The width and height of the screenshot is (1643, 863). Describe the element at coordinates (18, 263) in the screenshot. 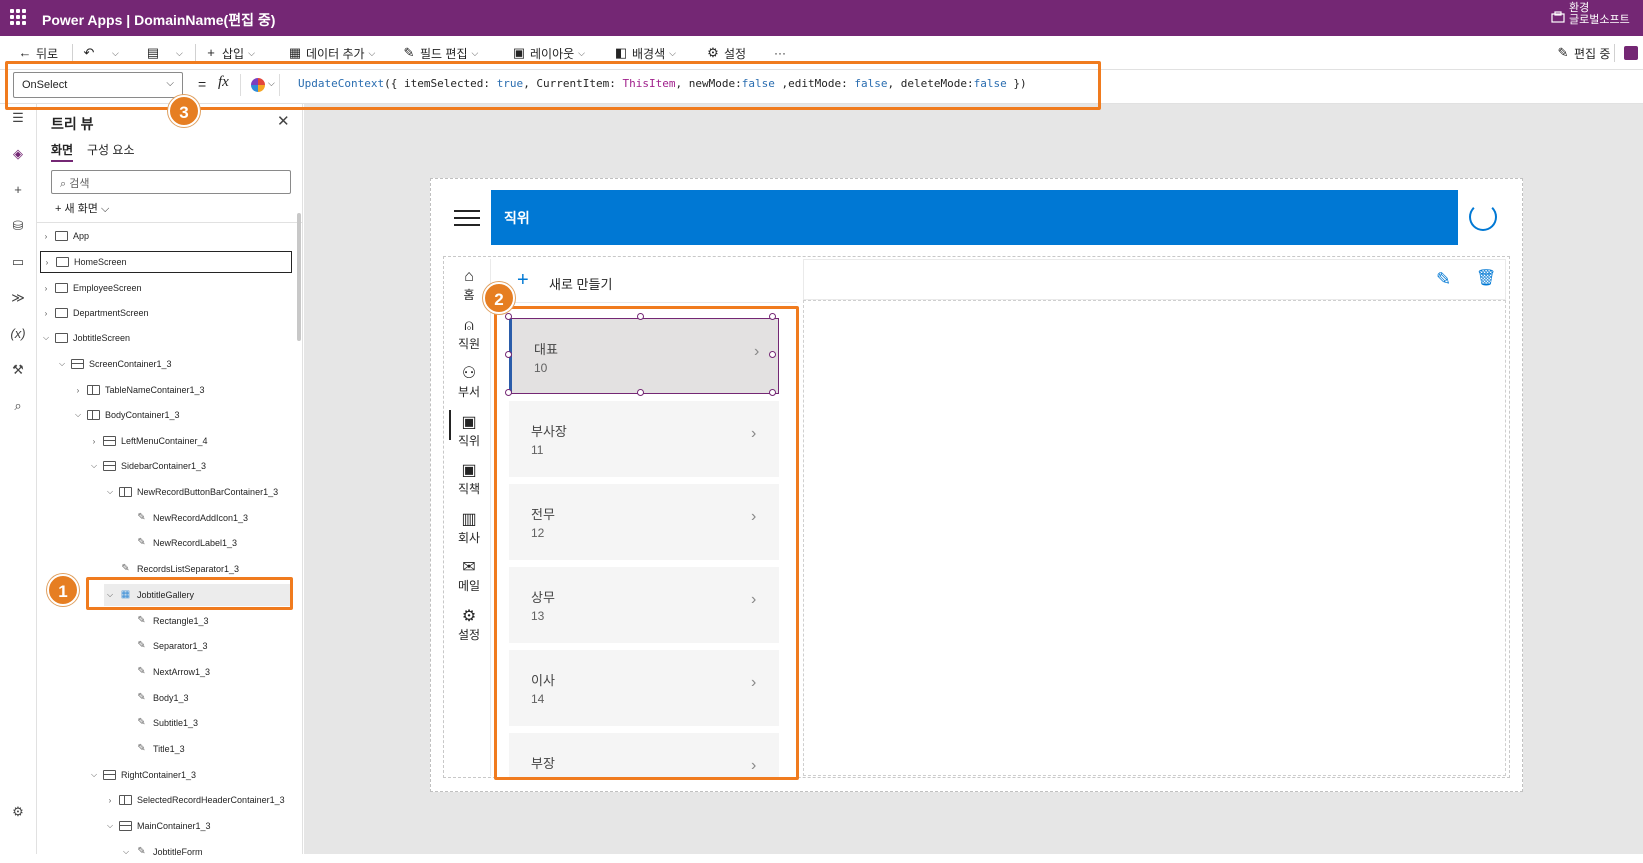

I see `media-icon: ▭` at that location.